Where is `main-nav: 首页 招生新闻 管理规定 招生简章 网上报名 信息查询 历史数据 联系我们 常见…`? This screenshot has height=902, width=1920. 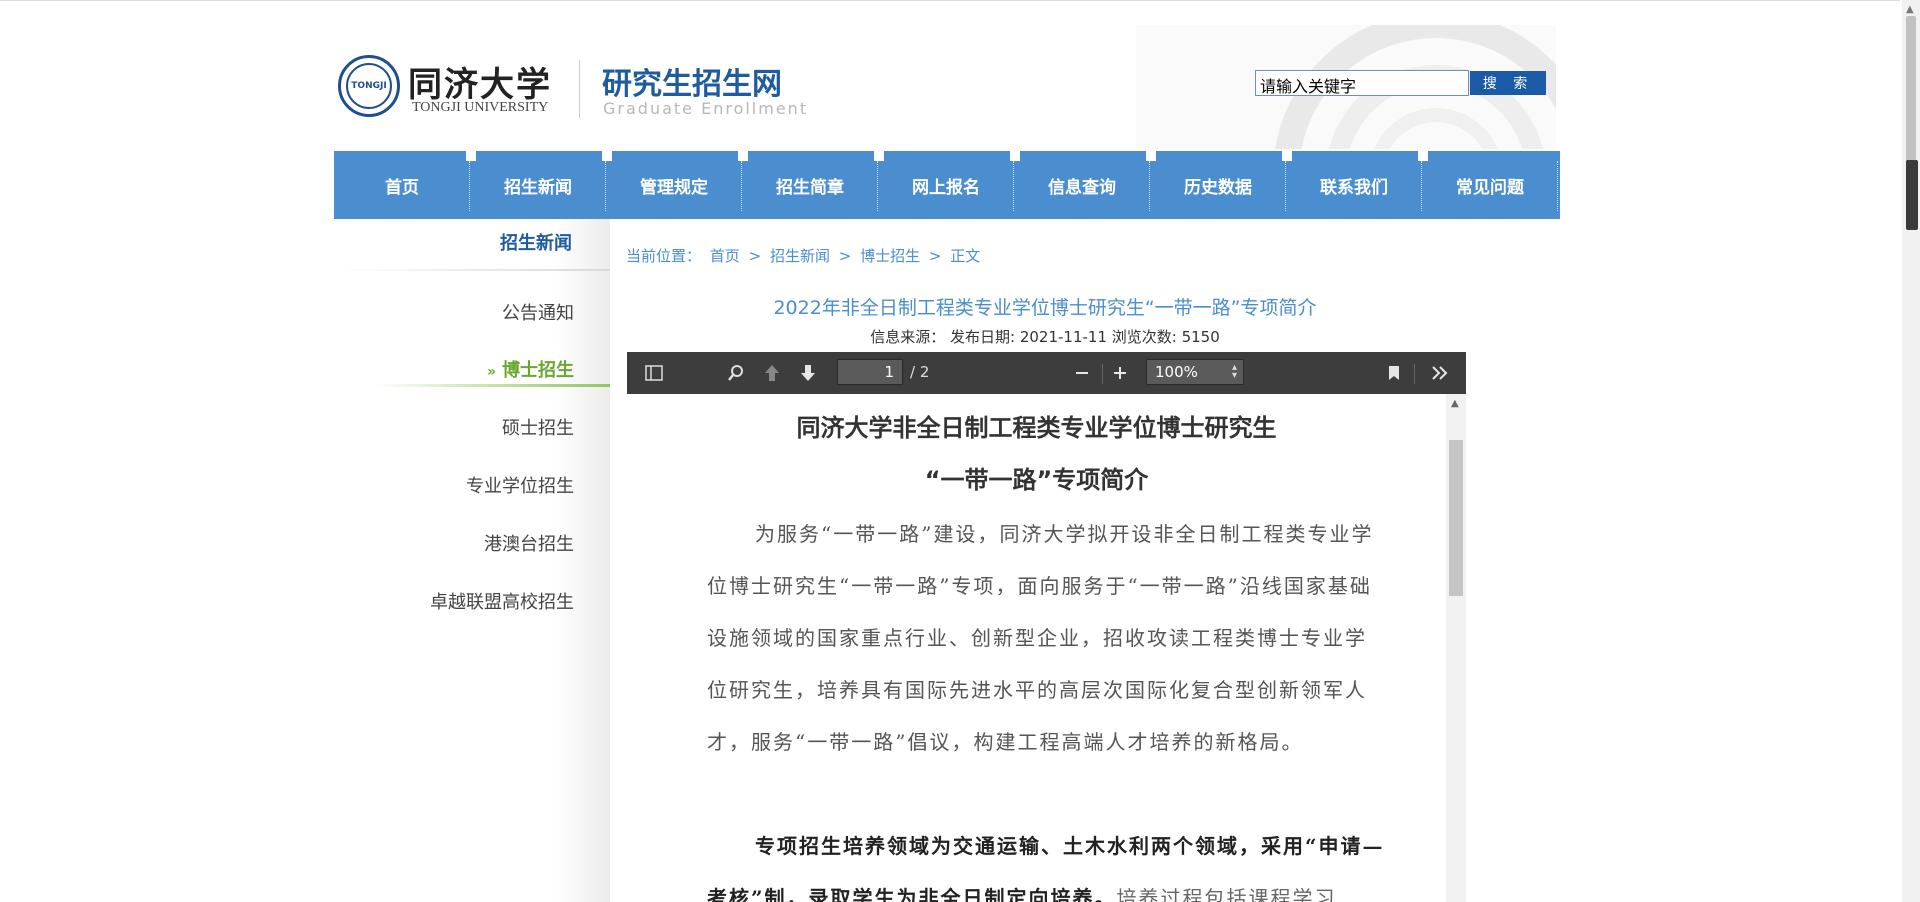 main-nav: 首页 招生新闻 管理规定 招生简章 网上报名 信息查询 历史数据 联系我们 常见… is located at coordinates (947, 185).